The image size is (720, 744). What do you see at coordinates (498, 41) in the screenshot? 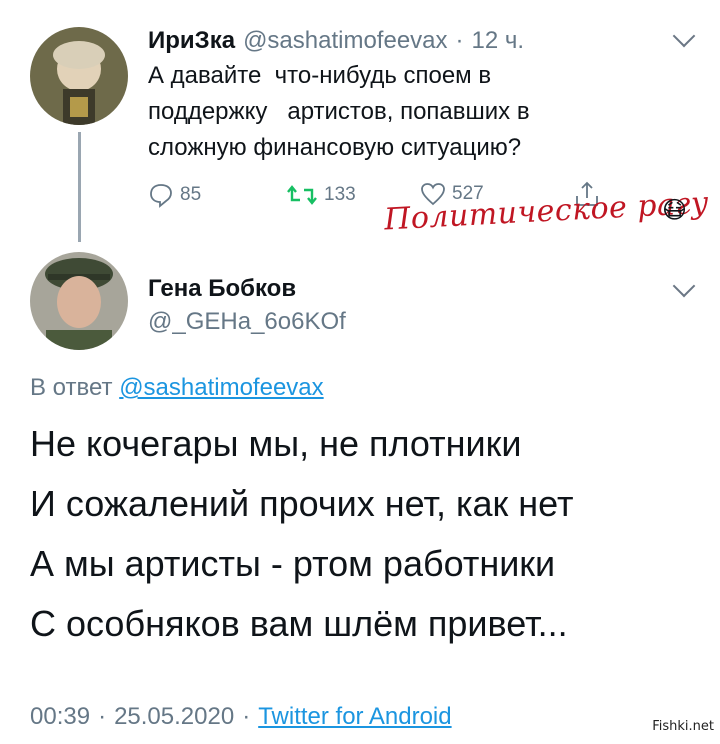
I see `tweet-time: 12 ч.` at bounding box center [498, 41].